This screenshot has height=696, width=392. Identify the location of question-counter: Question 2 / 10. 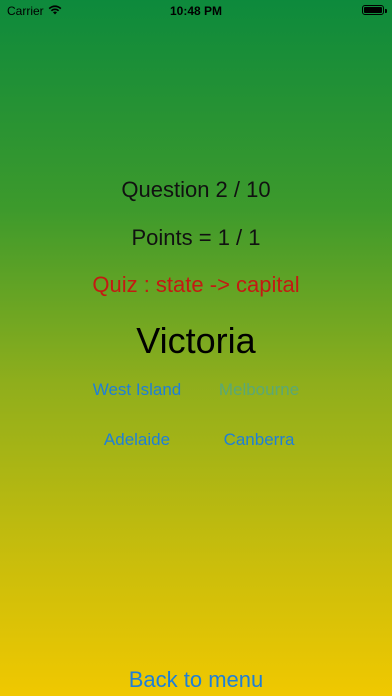
(196, 189).